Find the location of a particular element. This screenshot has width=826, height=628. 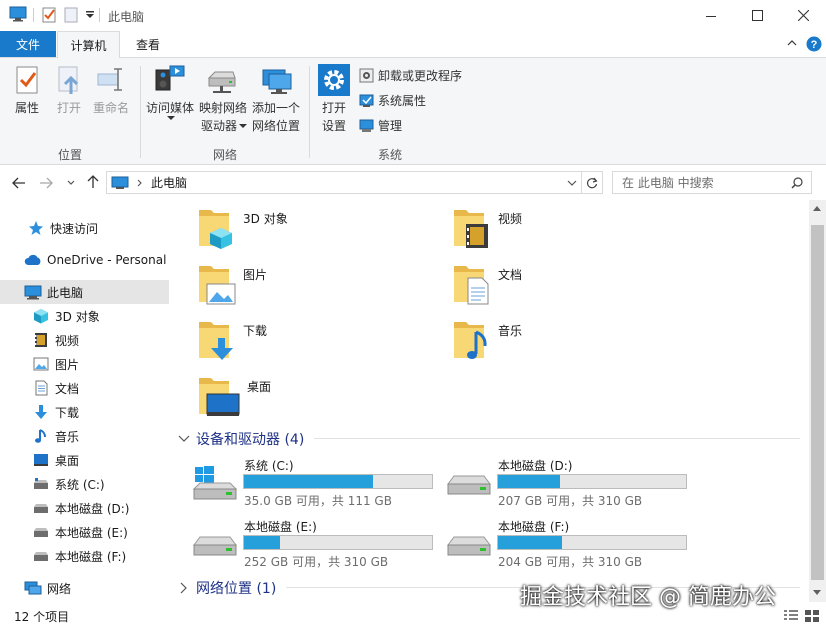

network-section-title: 网络位置 (1) is located at coordinates (236, 589).